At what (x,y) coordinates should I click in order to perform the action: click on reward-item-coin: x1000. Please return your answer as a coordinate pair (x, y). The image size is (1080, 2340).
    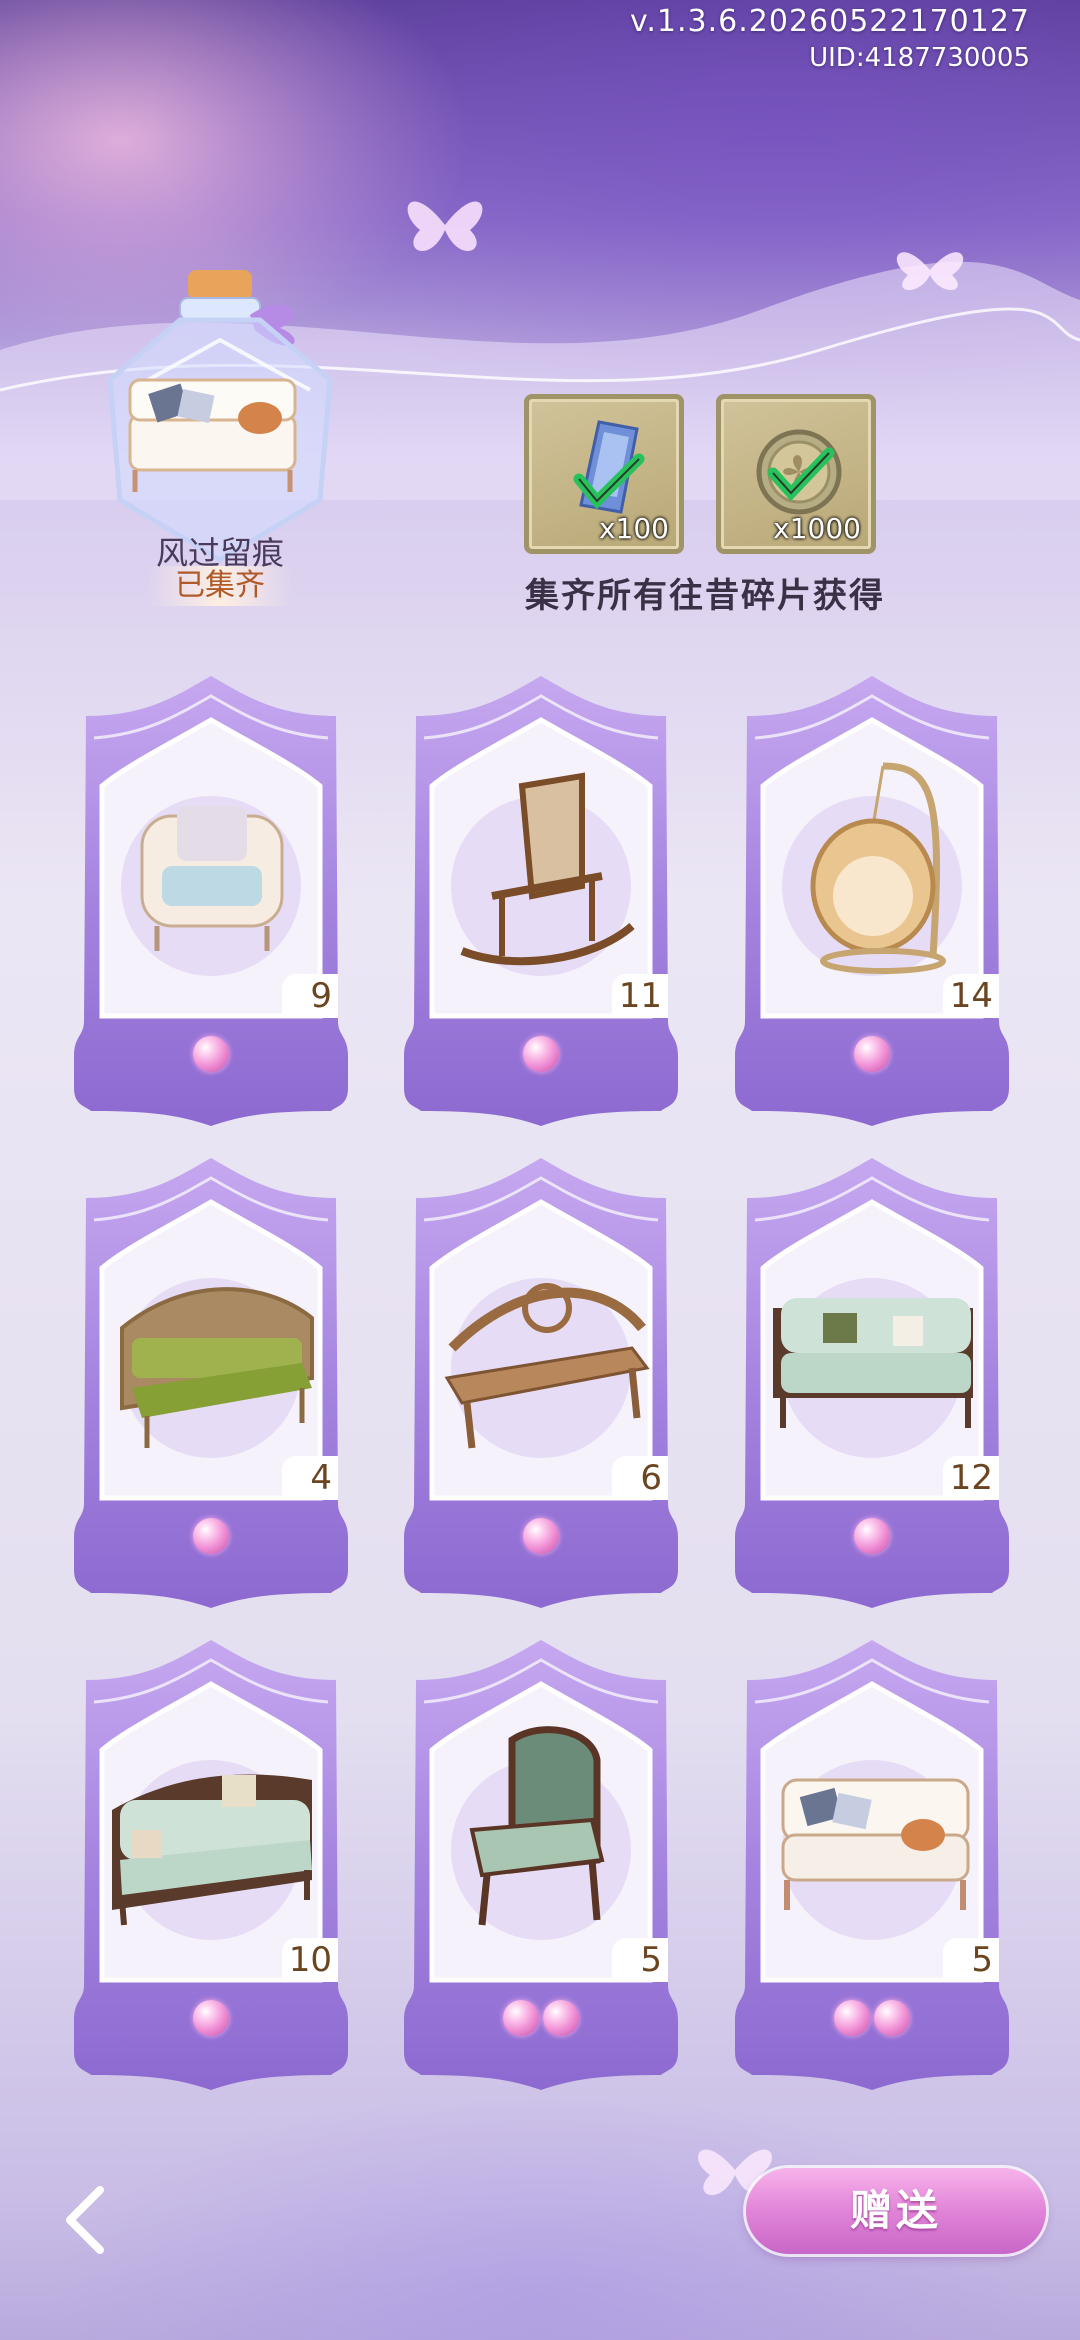
    Looking at the image, I should click on (796, 474).